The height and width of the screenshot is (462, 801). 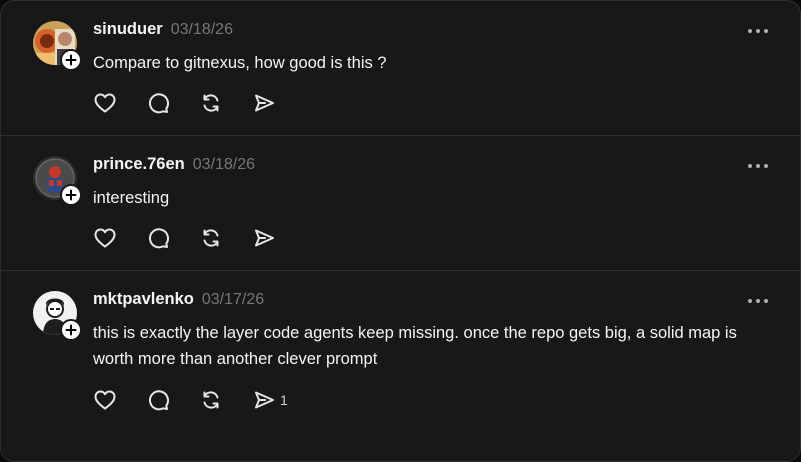 What do you see at coordinates (284, 400) in the screenshot?
I see `share-count: 1` at bounding box center [284, 400].